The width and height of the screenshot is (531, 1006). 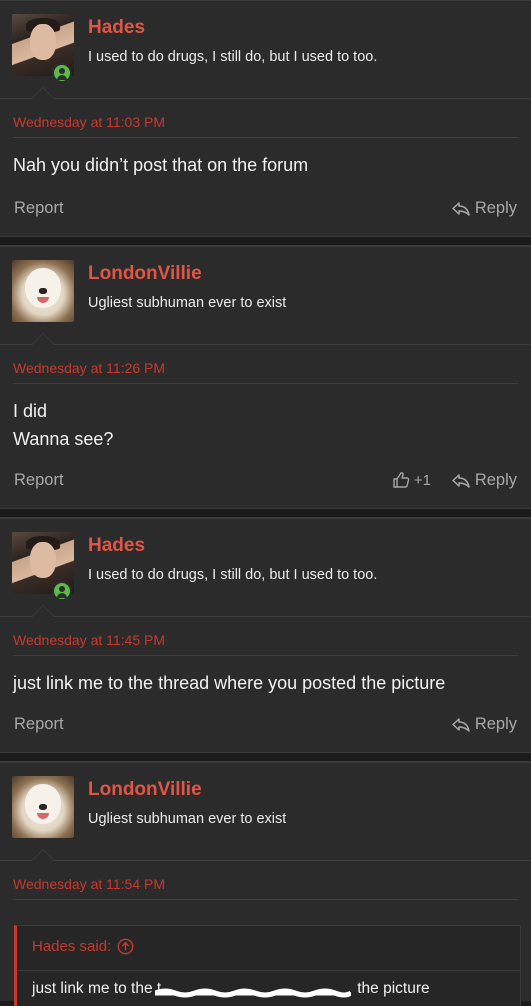 I want to click on jump-to-quote-icon, so click(x=125, y=946).